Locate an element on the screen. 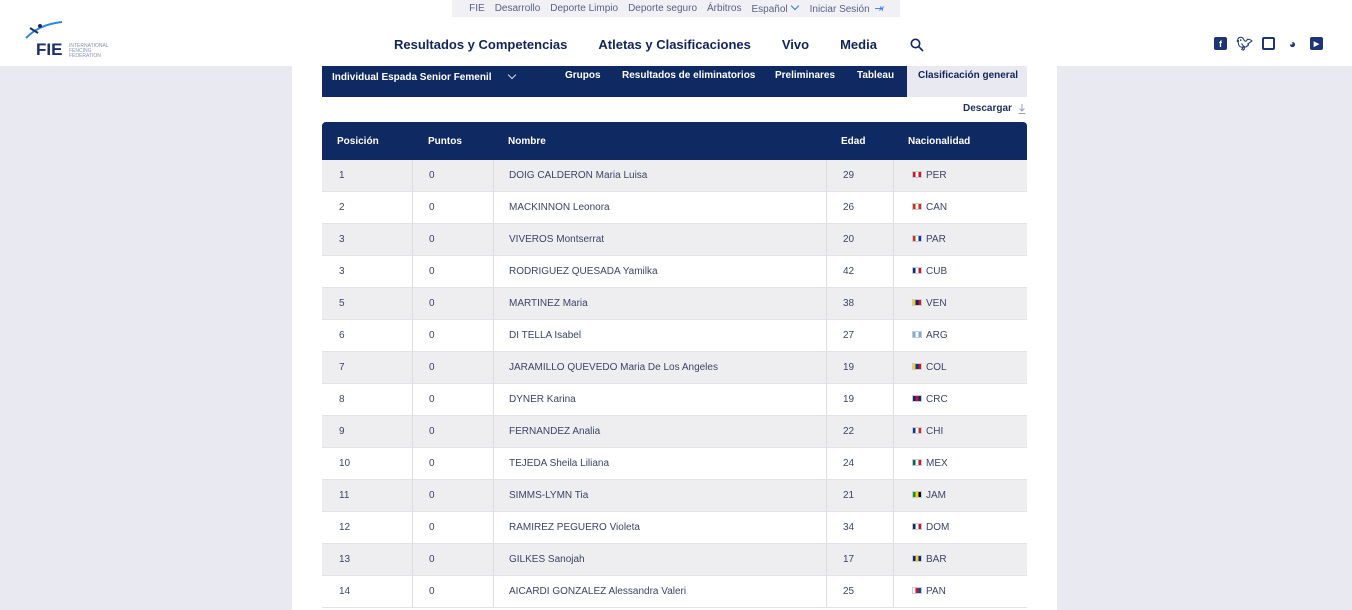  topbar-referees: Árbitros is located at coordinates (724, 8).